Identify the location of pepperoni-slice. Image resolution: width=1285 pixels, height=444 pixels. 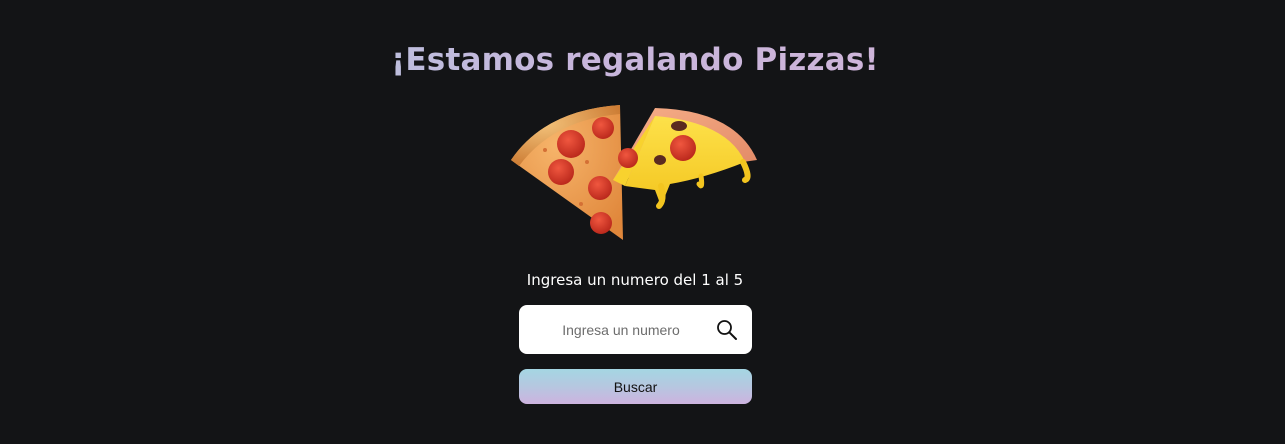
(567, 172).